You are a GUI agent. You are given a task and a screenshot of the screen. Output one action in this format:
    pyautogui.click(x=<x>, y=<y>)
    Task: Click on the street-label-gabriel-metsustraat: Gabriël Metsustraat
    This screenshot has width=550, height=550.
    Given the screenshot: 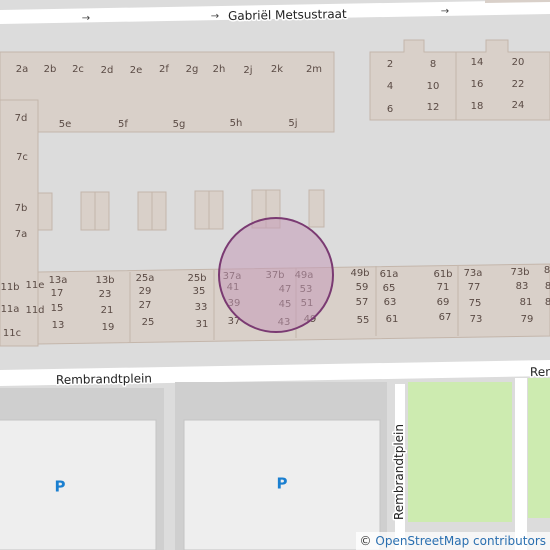 What is the action you would take?
    pyautogui.click(x=287, y=15)
    